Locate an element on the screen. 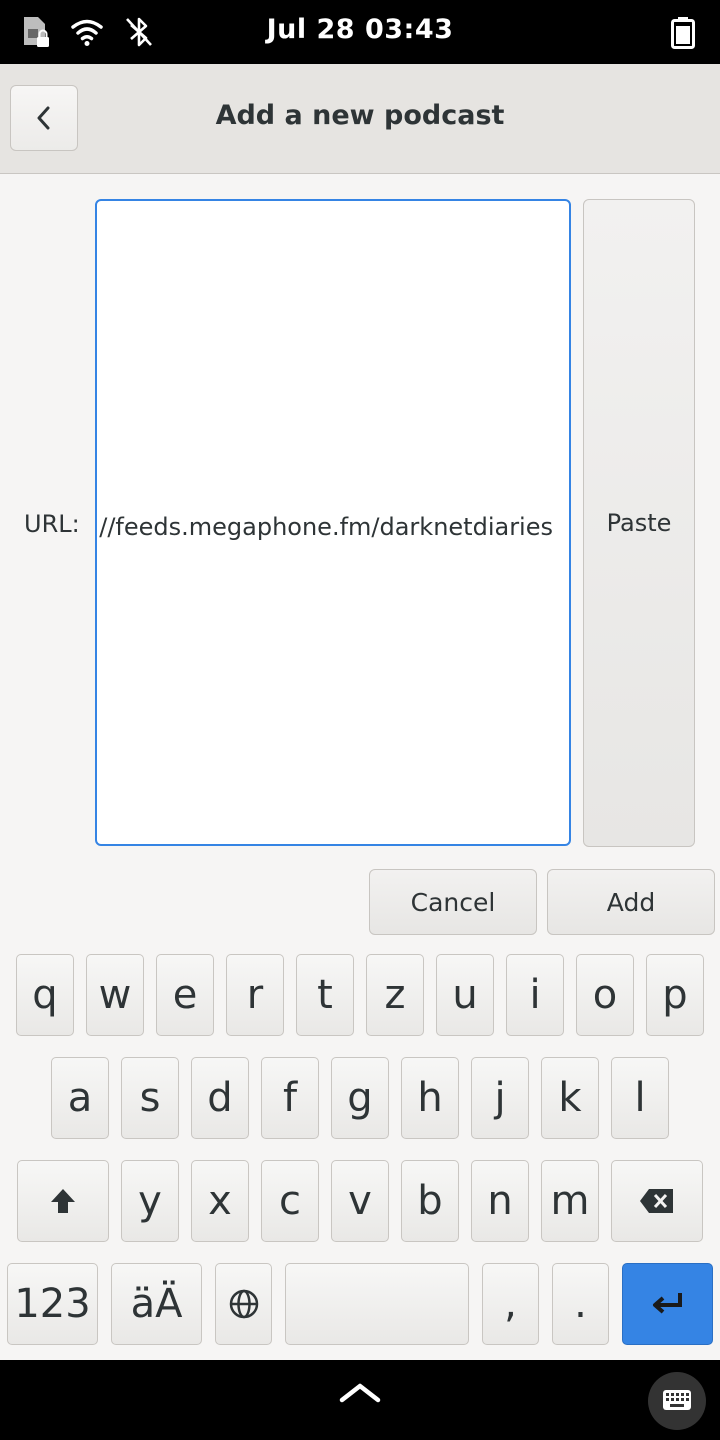  key-v: v is located at coordinates (360, 1201).